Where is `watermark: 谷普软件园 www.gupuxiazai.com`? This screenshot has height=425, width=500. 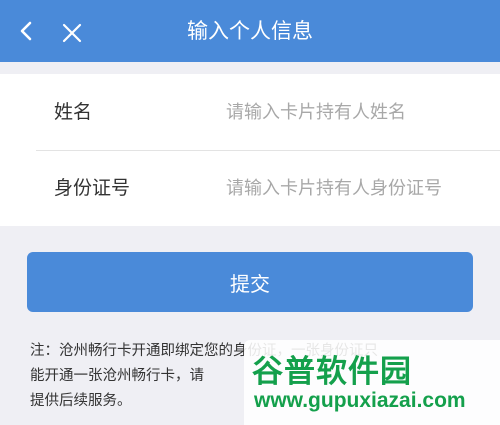
watermark: 谷普软件园 www.gupuxiazai.com is located at coordinates (372, 382).